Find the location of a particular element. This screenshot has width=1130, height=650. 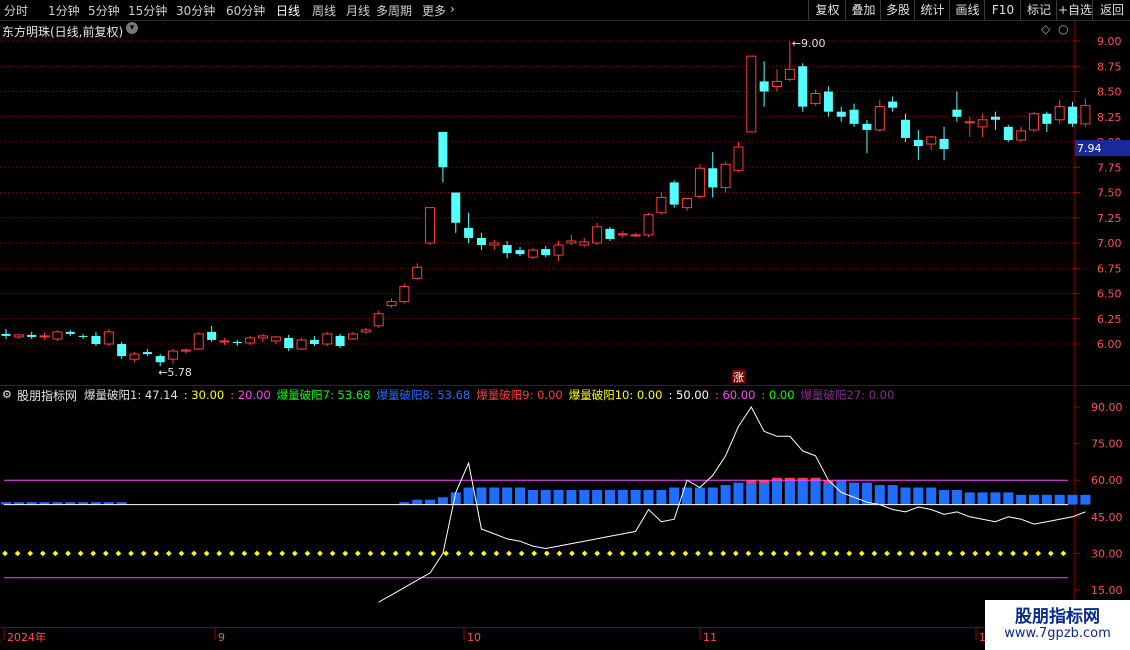

date-label-1: 9 is located at coordinates (221, 637).